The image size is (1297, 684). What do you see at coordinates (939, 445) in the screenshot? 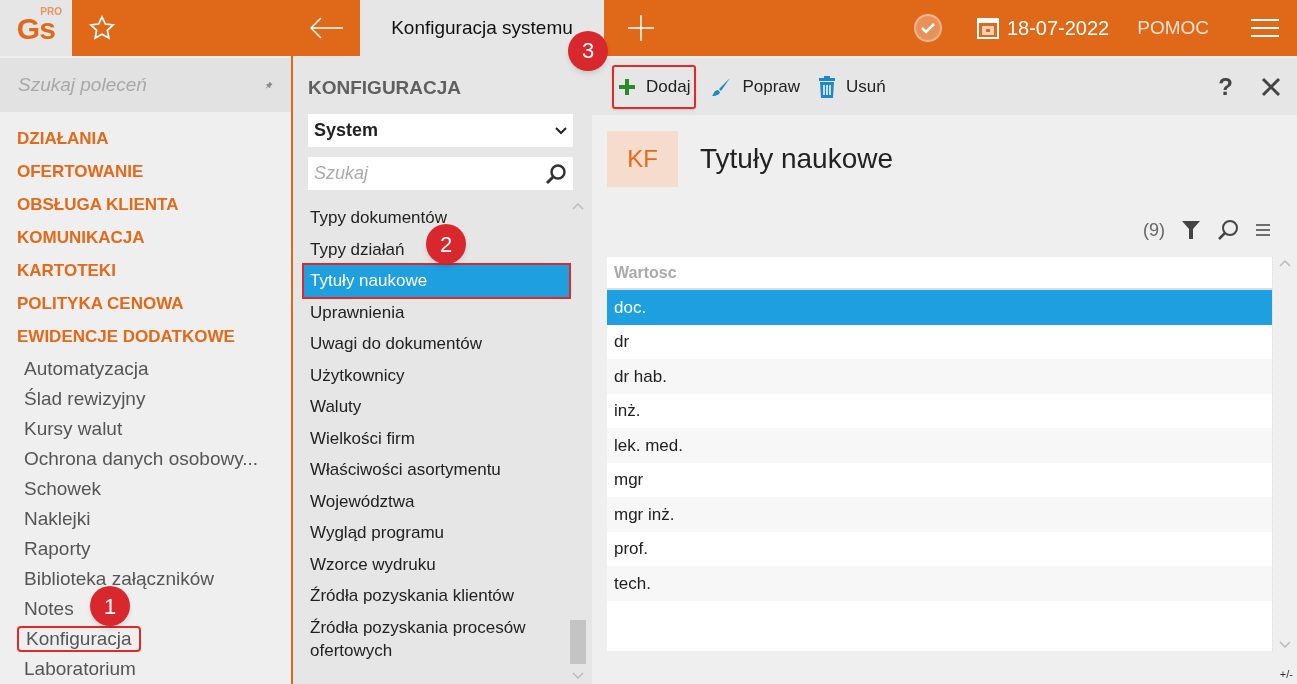
I see `table-row: lek. med.` at bounding box center [939, 445].